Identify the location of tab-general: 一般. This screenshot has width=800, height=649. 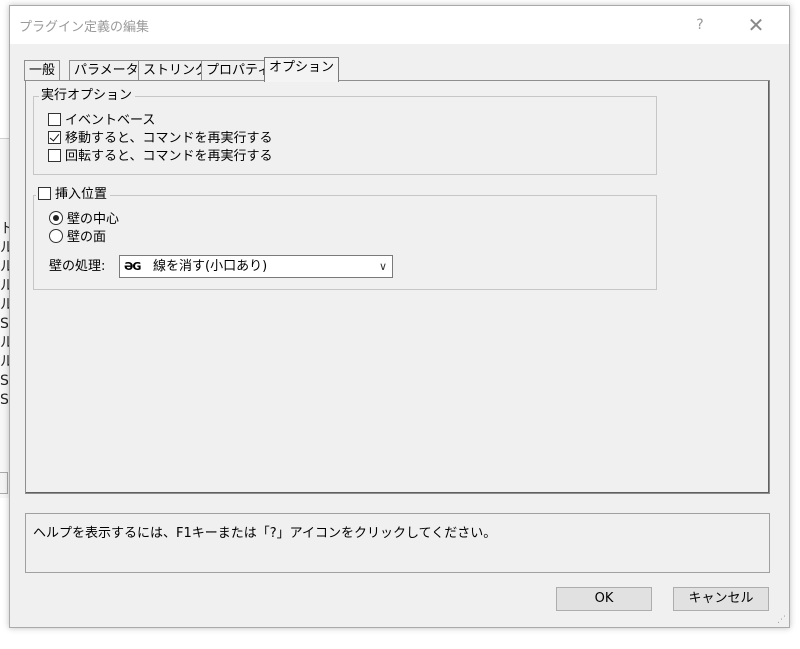
(42, 70).